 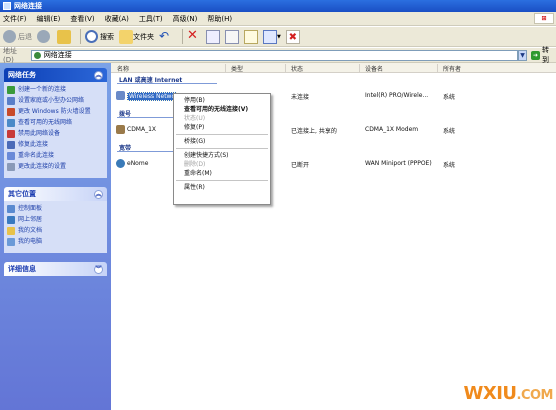 What do you see at coordinates (222, 127) in the screenshot?
I see `ctx-repair: 修复(P)` at bounding box center [222, 127].